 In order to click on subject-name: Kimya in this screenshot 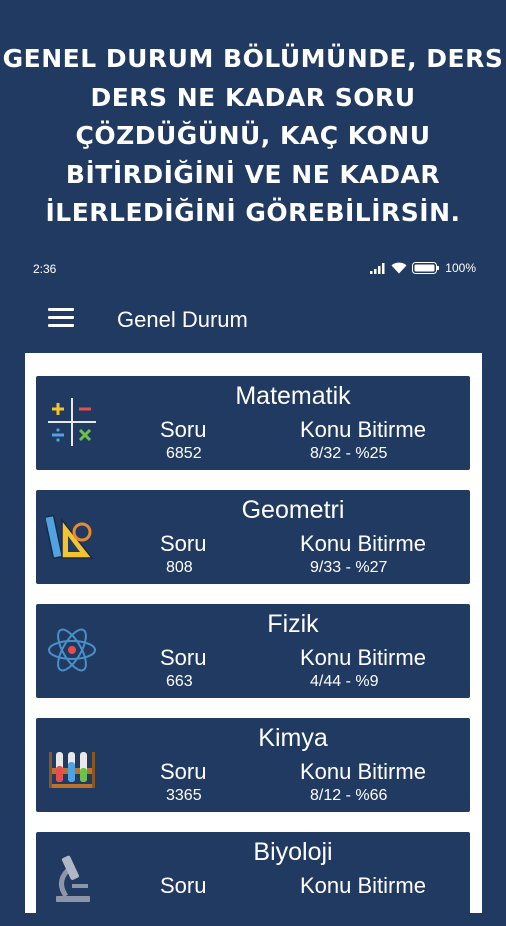, I will do `click(293, 738)`.